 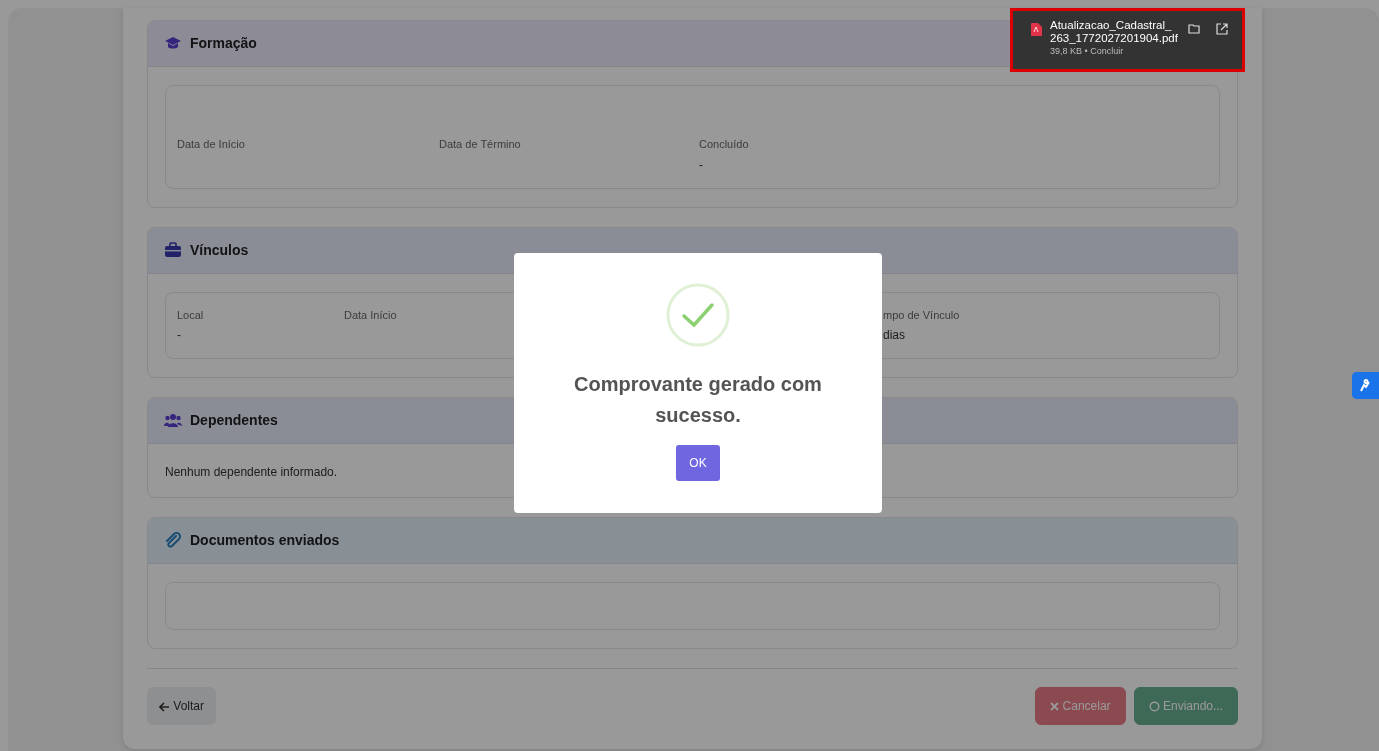 I want to click on download-filename: Atualizacao_Cadastral_ 263_1772027201904.pdf, so click(x=1114, y=32).